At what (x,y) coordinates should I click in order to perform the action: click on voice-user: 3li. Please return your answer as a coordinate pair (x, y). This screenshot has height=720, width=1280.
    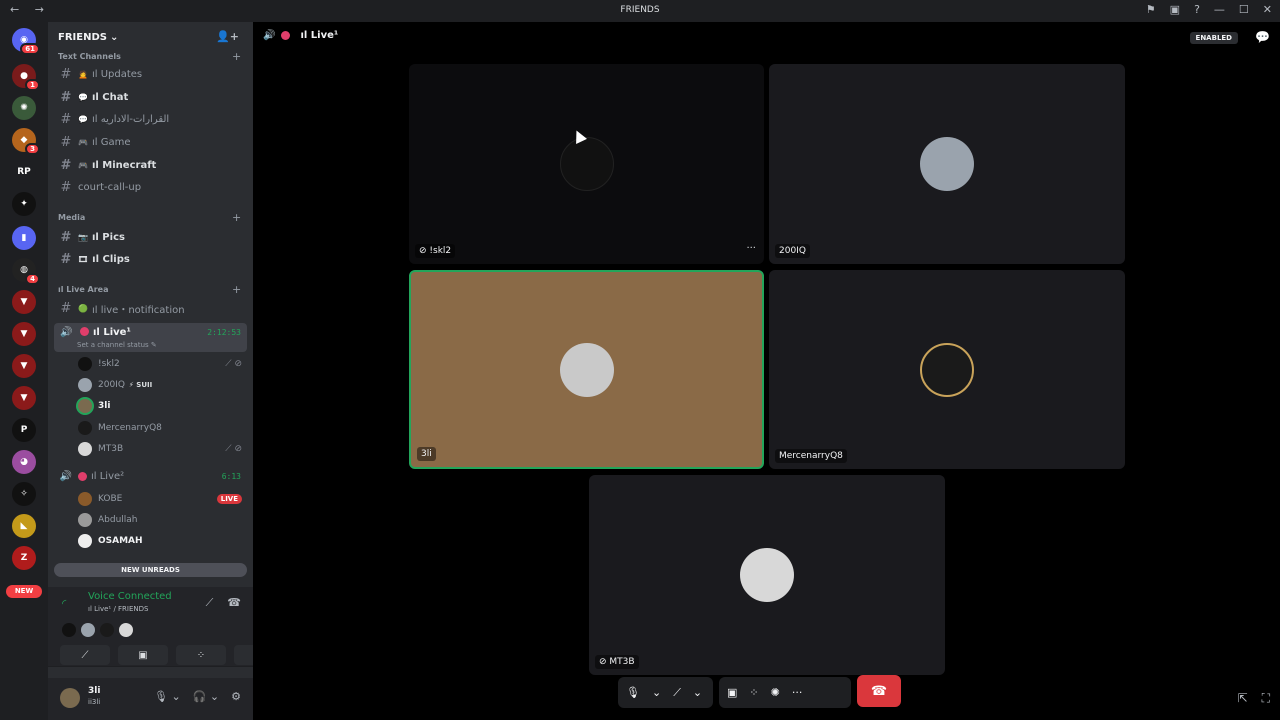
    Looking at the image, I should click on (163, 406).